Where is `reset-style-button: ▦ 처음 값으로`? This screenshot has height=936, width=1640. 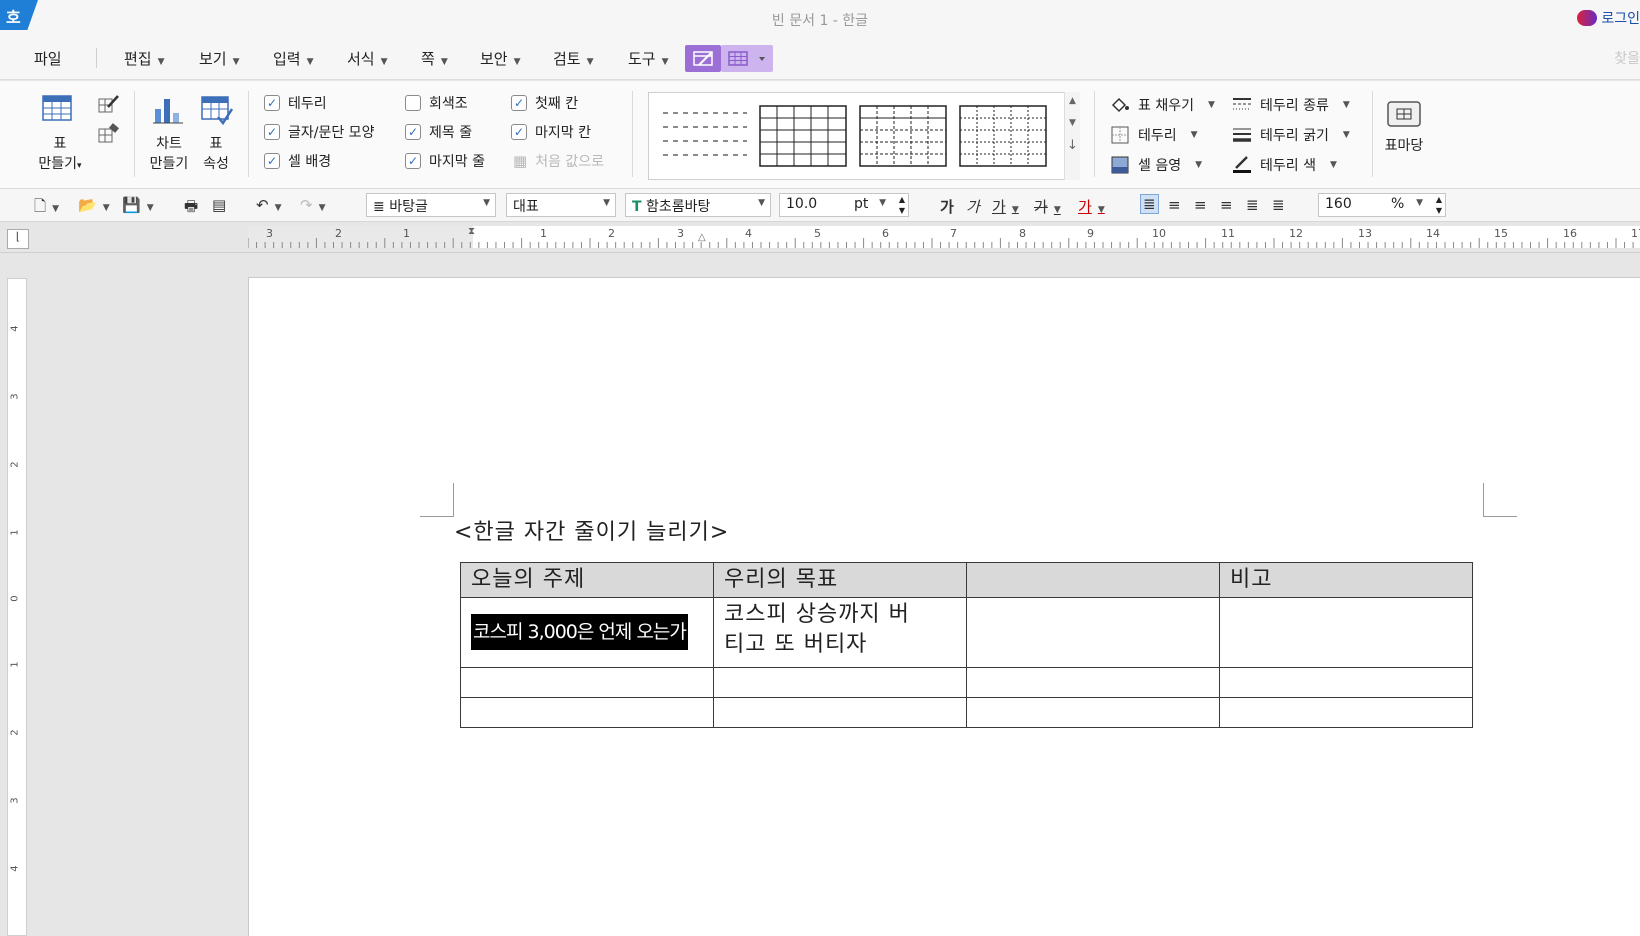
reset-style-button: ▦ 처음 값으로 is located at coordinates (558, 161).